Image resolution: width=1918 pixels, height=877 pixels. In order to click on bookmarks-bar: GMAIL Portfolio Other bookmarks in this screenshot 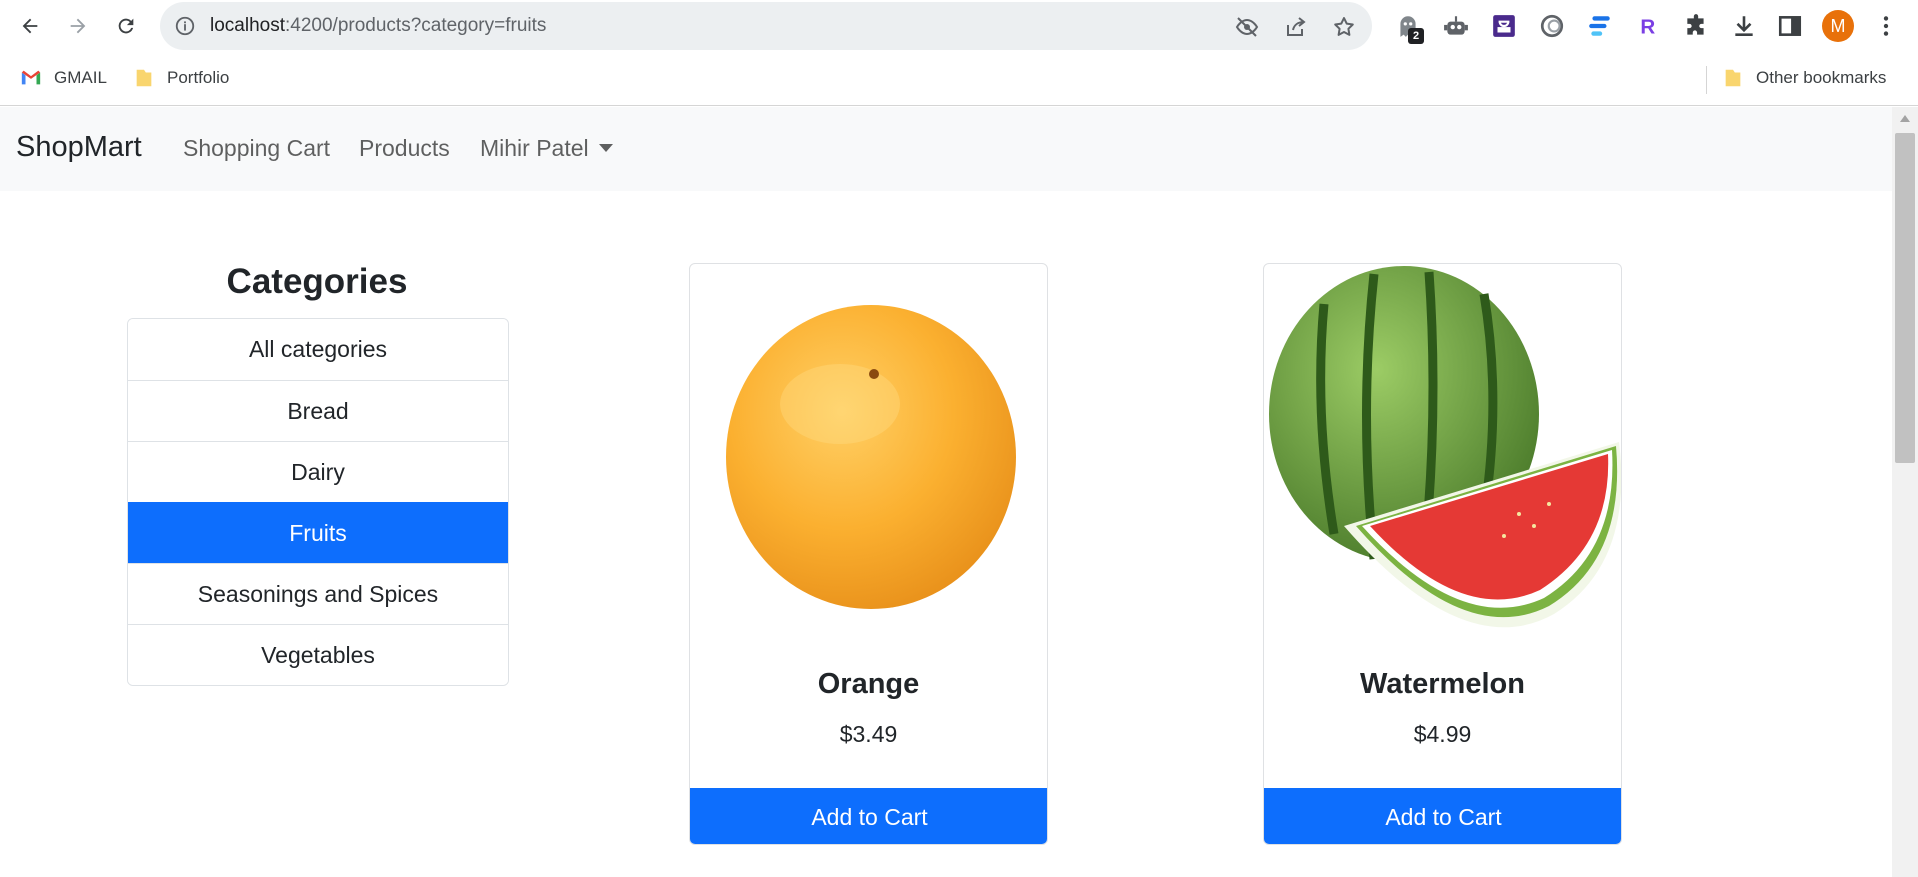, I will do `click(959, 79)`.